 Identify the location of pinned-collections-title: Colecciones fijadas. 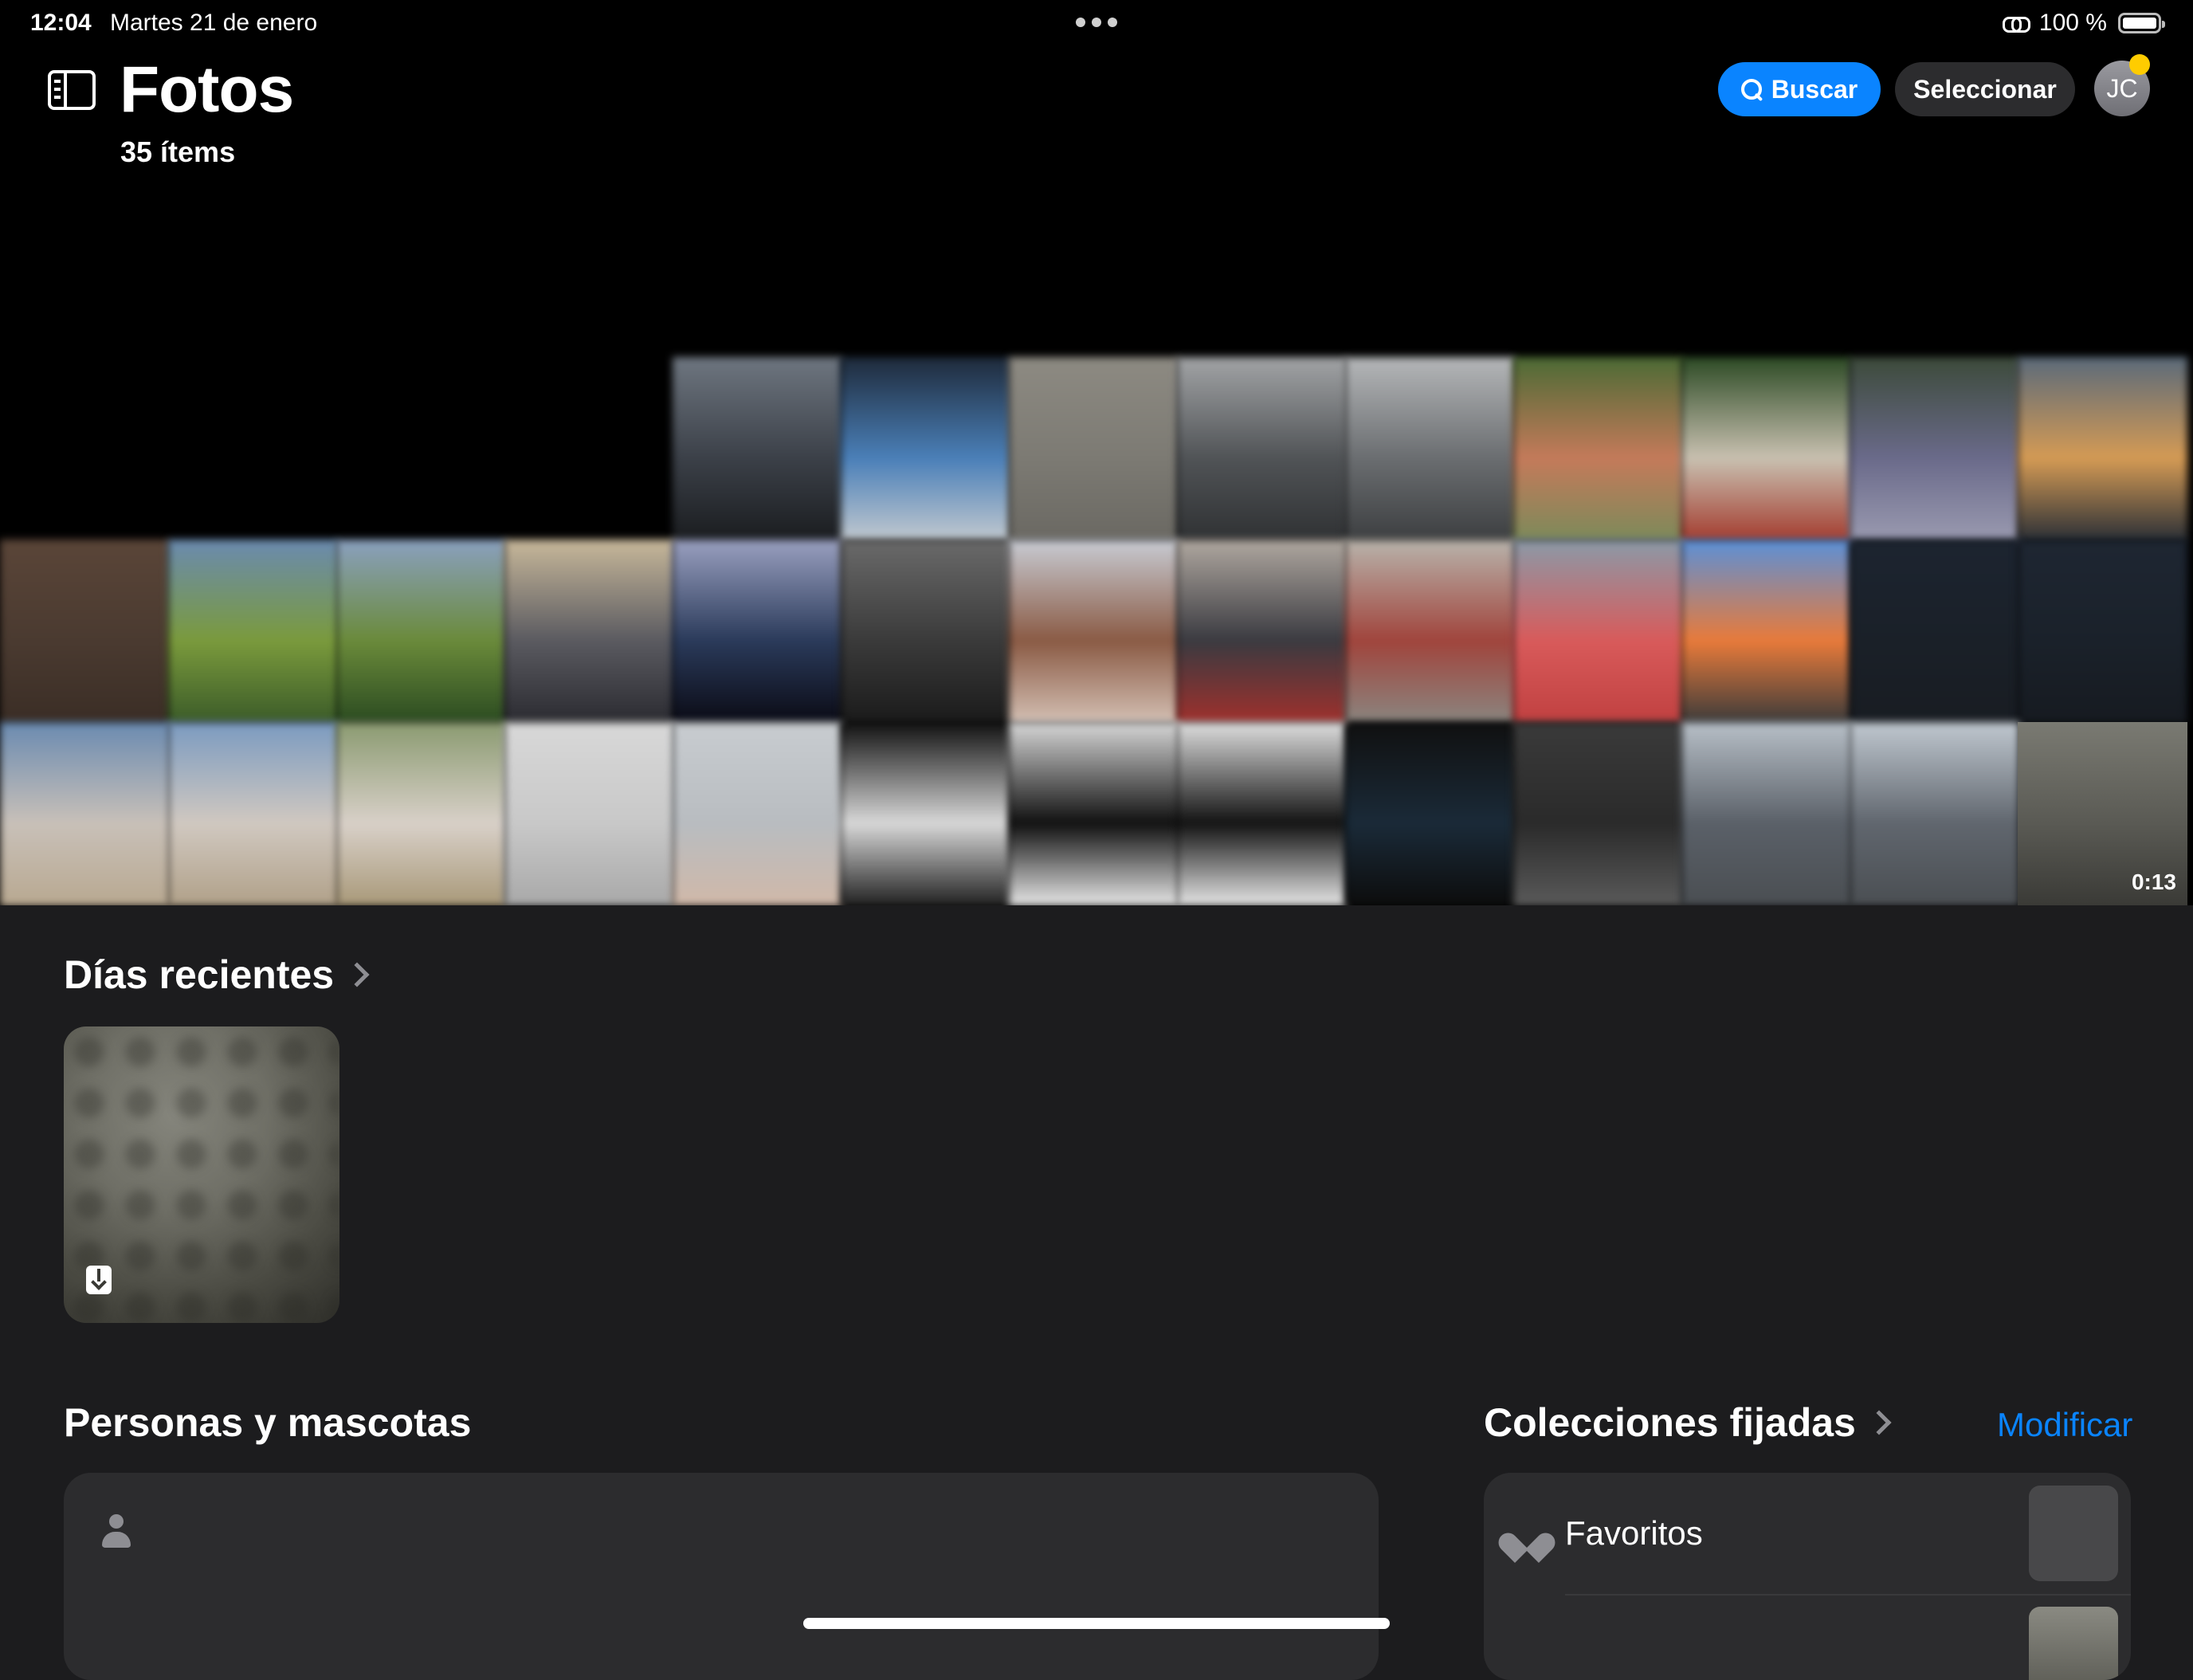
(1670, 1422).